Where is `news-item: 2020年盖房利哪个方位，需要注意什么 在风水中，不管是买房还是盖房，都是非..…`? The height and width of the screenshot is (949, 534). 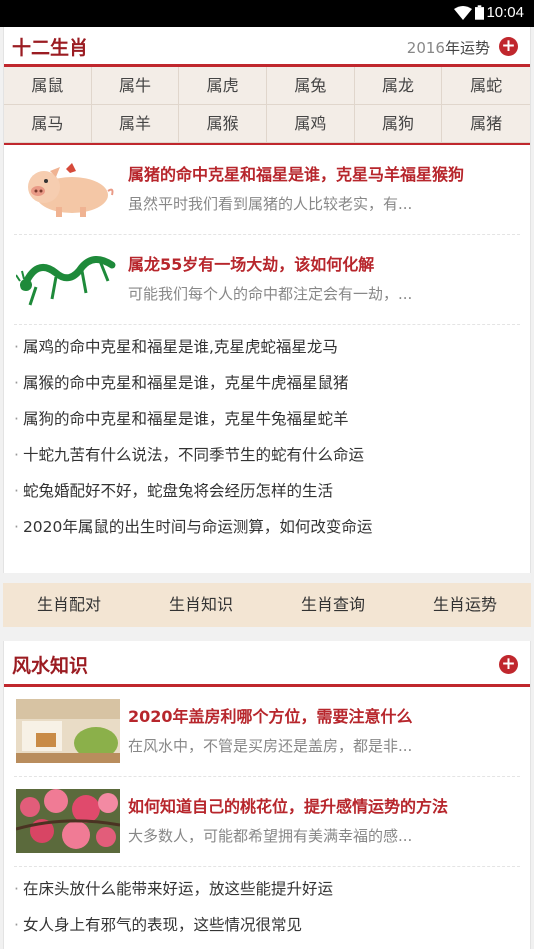
news-item: 2020年盖房利哪个方位，需要注意什么 在风水中，不管是买房还是盖房，都是非..… is located at coordinates (267, 732).